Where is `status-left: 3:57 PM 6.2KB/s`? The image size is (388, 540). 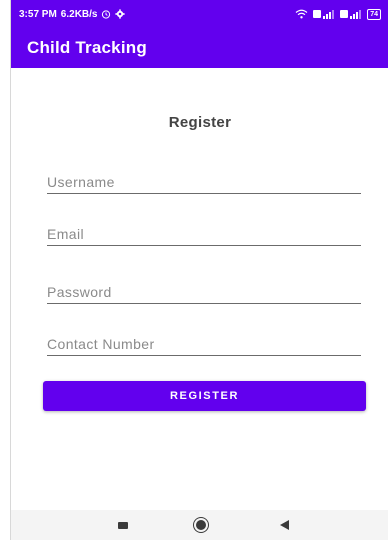
status-left: 3:57 PM 6.2KB/s is located at coordinates (72, 14).